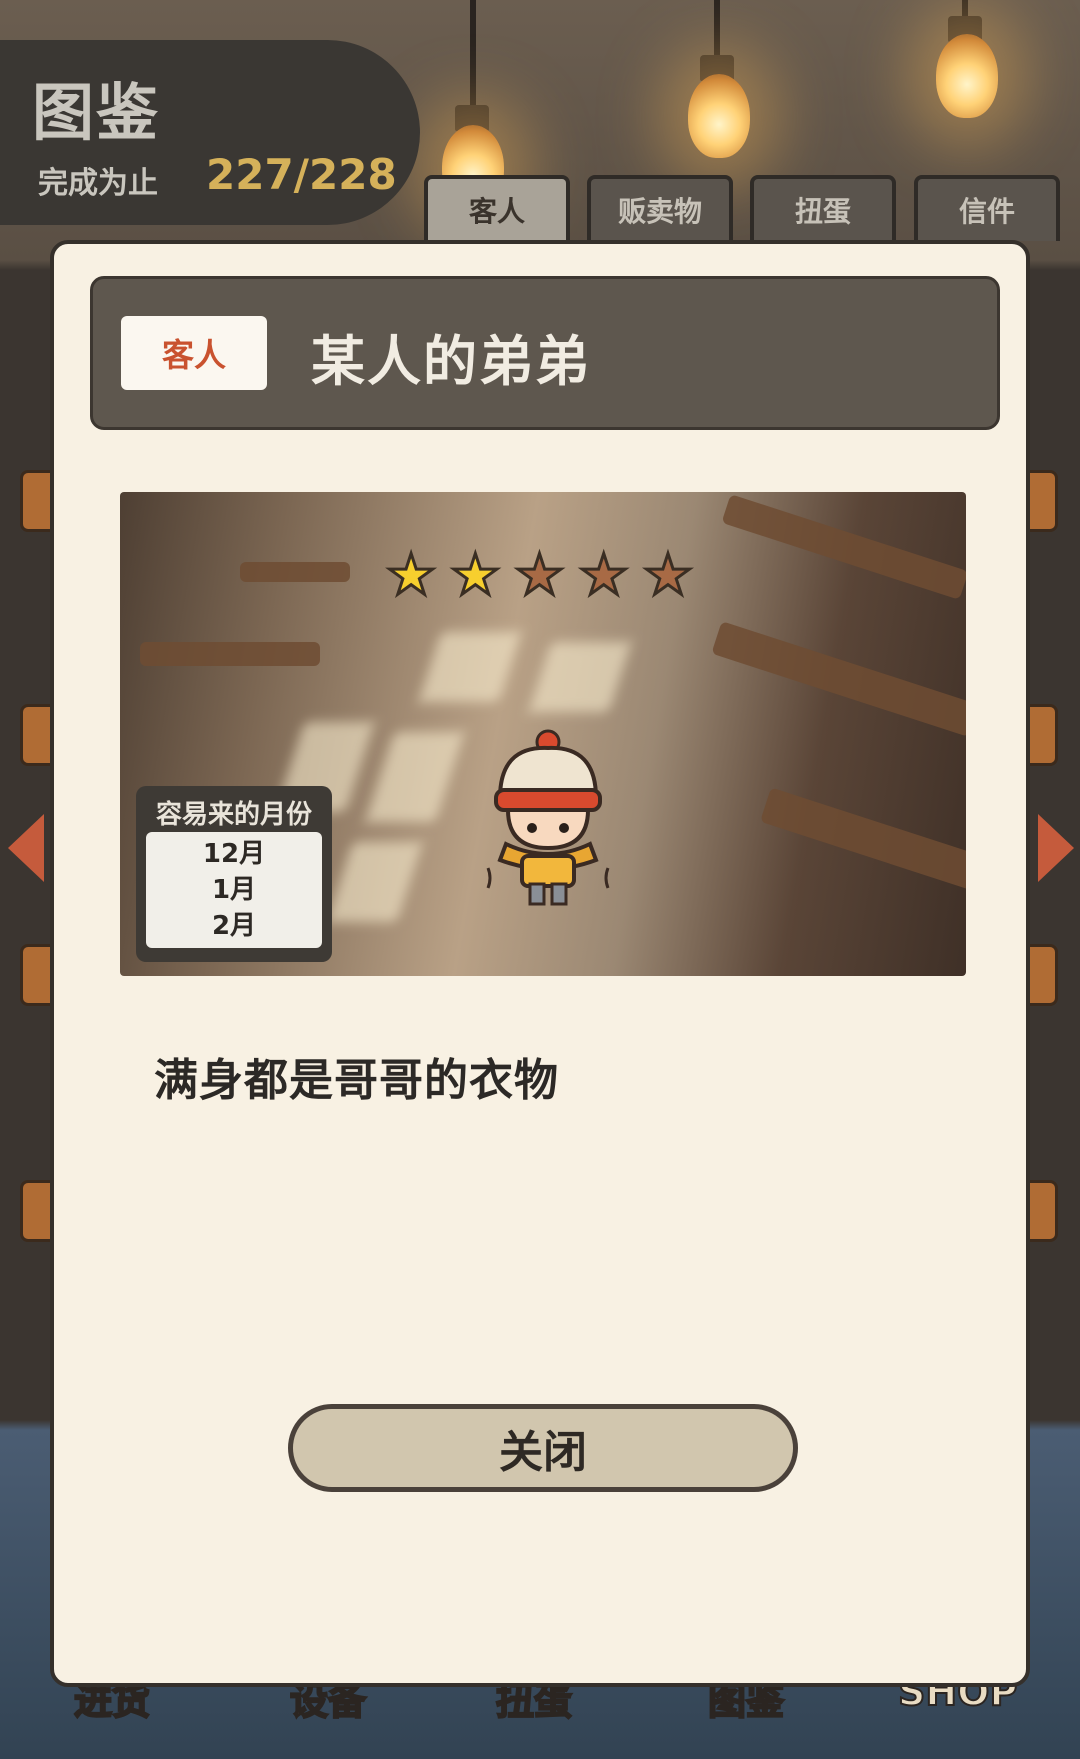  What do you see at coordinates (660, 208) in the screenshot?
I see `tab-goods: 贩卖物` at bounding box center [660, 208].